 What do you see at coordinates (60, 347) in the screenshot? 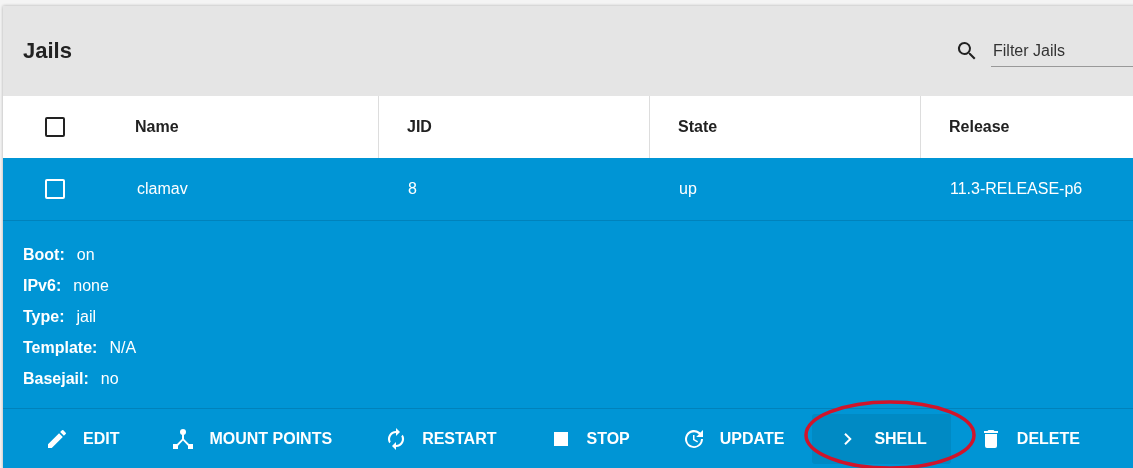
I see `detail-label: Template:` at bounding box center [60, 347].